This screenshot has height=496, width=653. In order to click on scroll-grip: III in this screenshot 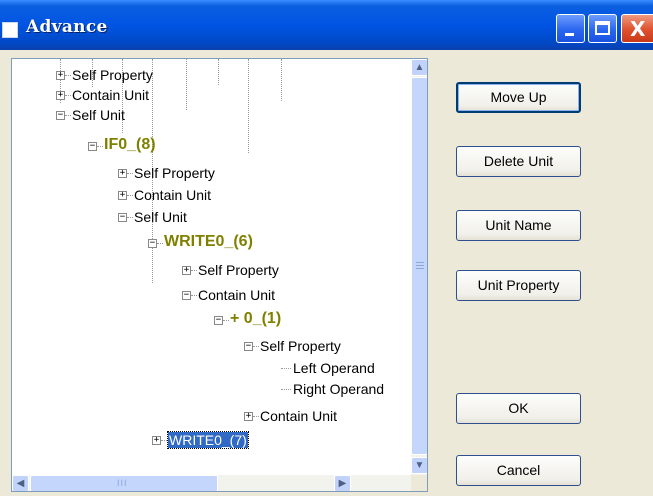, I will do `click(122, 483)`.